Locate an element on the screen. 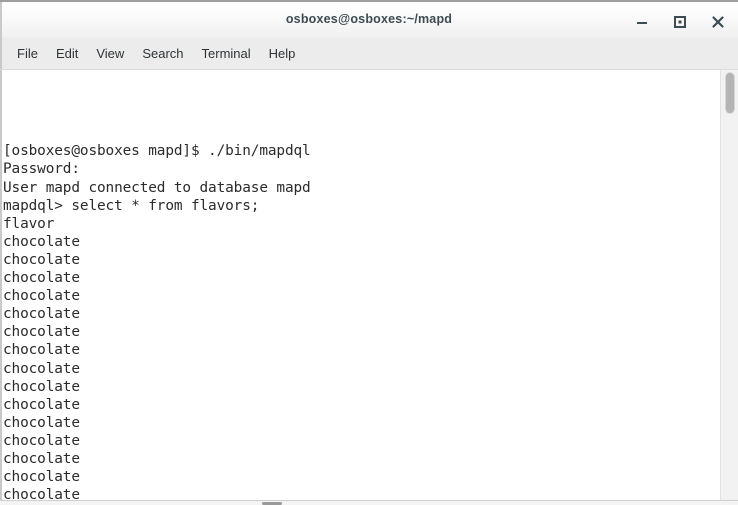 The image size is (738, 505). terminal-line: mapdql> select * from flavors; is located at coordinates (131, 205).